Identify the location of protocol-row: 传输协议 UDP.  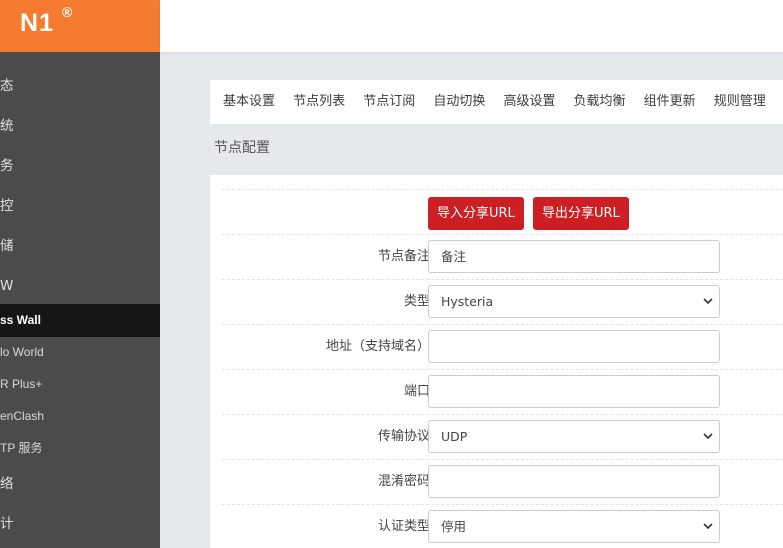
(502, 437).